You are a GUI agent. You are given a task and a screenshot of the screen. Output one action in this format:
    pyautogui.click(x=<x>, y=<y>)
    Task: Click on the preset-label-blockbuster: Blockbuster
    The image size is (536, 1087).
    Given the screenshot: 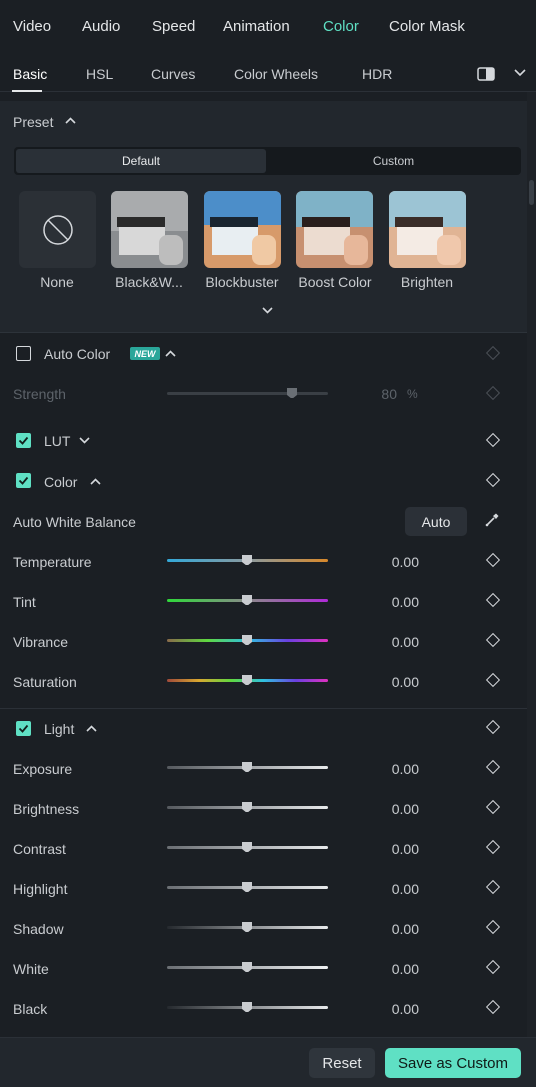 What is the action you would take?
    pyautogui.click(x=242, y=282)
    